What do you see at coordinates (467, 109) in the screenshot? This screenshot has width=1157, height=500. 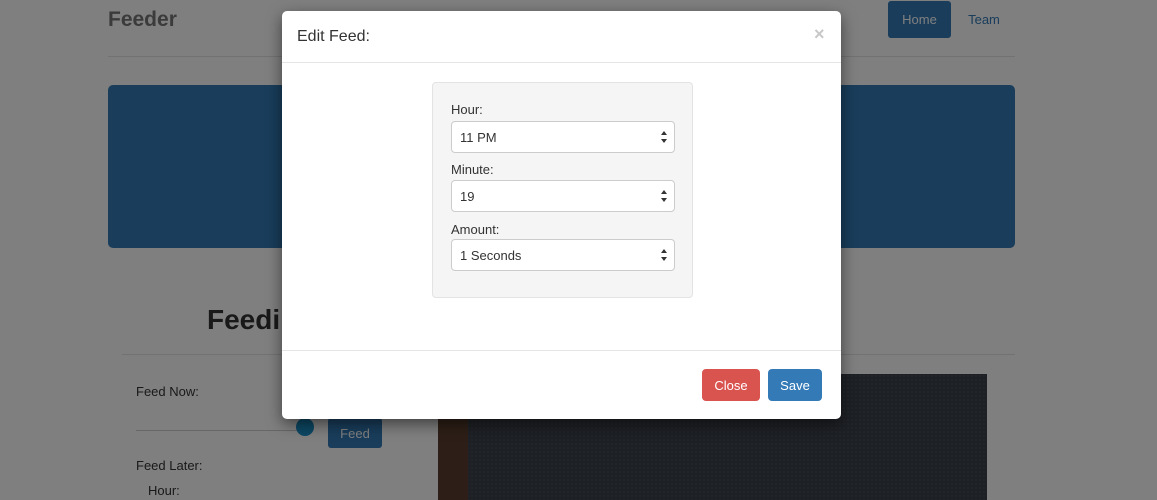 I see `hour-label: Hour:` at bounding box center [467, 109].